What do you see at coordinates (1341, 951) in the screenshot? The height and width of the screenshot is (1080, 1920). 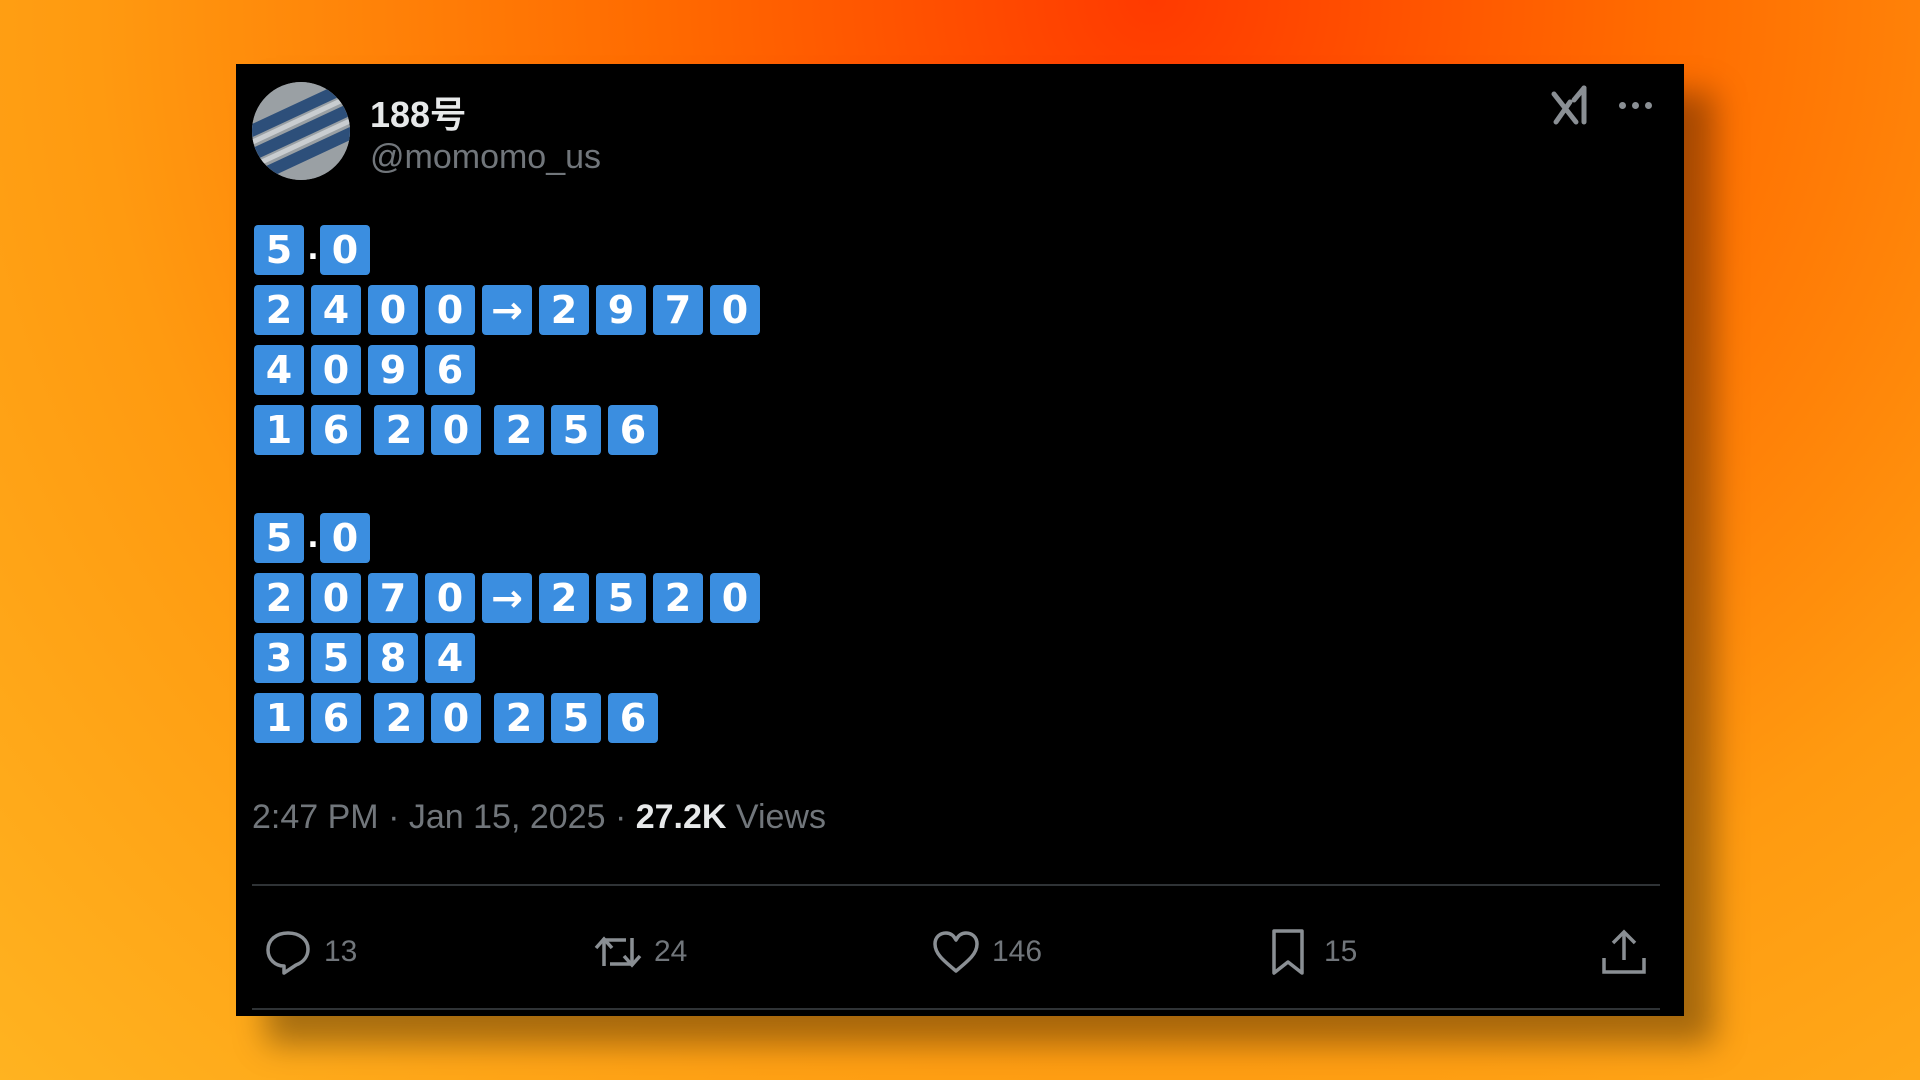 I see `bookmark-count: 15` at bounding box center [1341, 951].